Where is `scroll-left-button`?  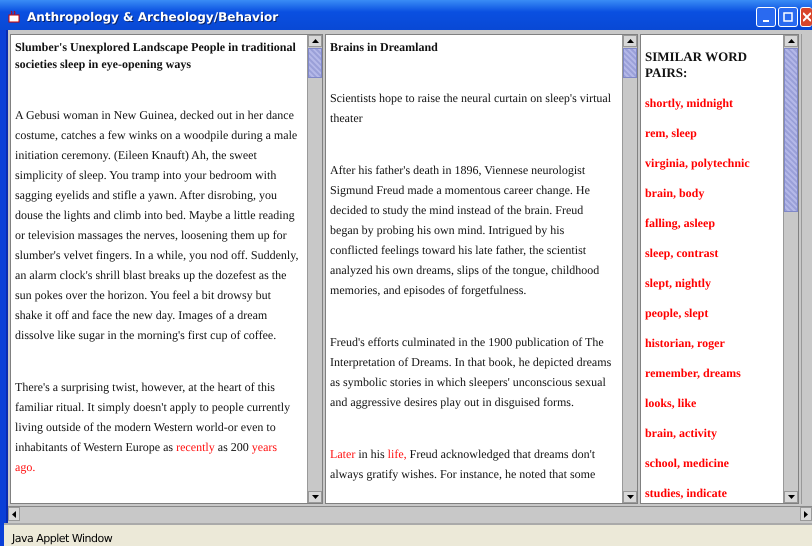 scroll-left-button is located at coordinates (14, 514).